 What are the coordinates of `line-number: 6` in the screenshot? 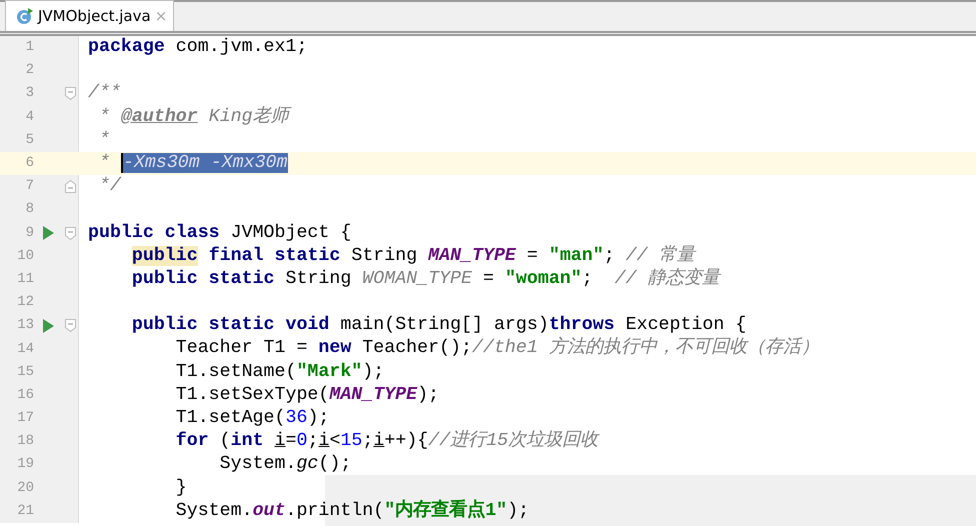 It's located at (29, 164).